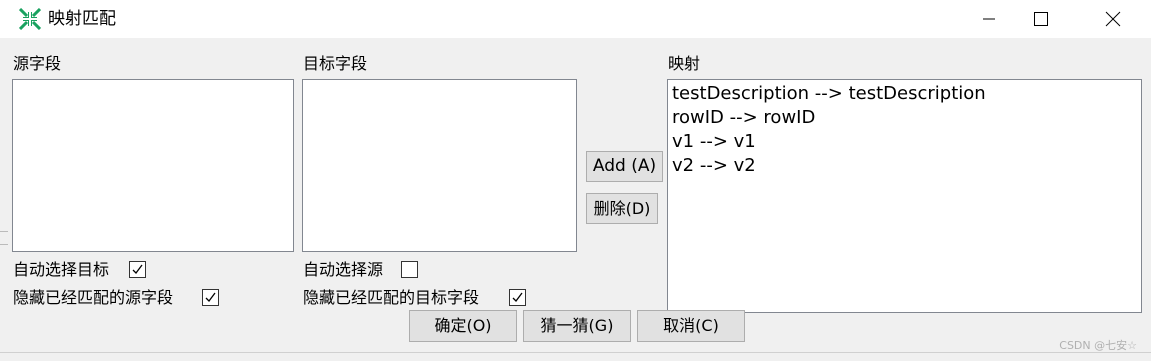 The height and width of the screenshot is (361, 1151). Describe the element at coordinates (1098, 345) in the screenshot. I see `watermark-text: CSDN @七安☆` at that location.